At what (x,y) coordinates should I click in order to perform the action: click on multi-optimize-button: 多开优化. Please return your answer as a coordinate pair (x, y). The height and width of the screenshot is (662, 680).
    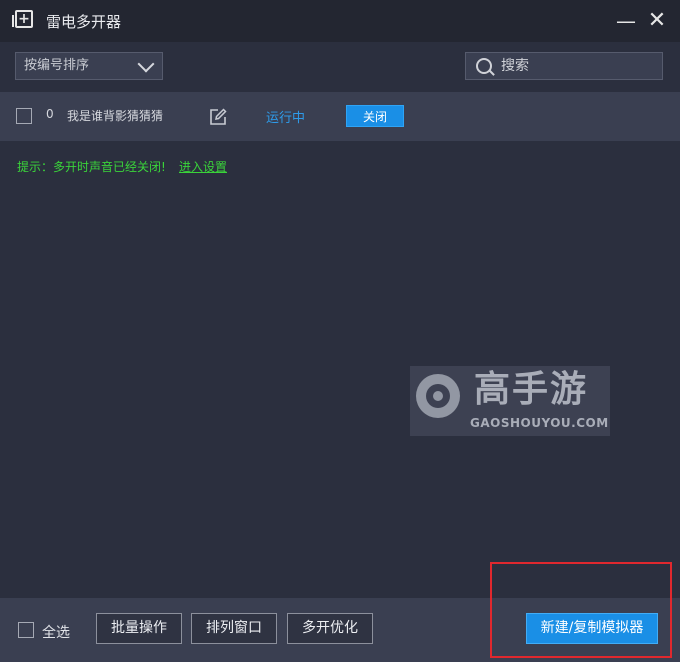
    Looking at the image, I should click on (330, 628).